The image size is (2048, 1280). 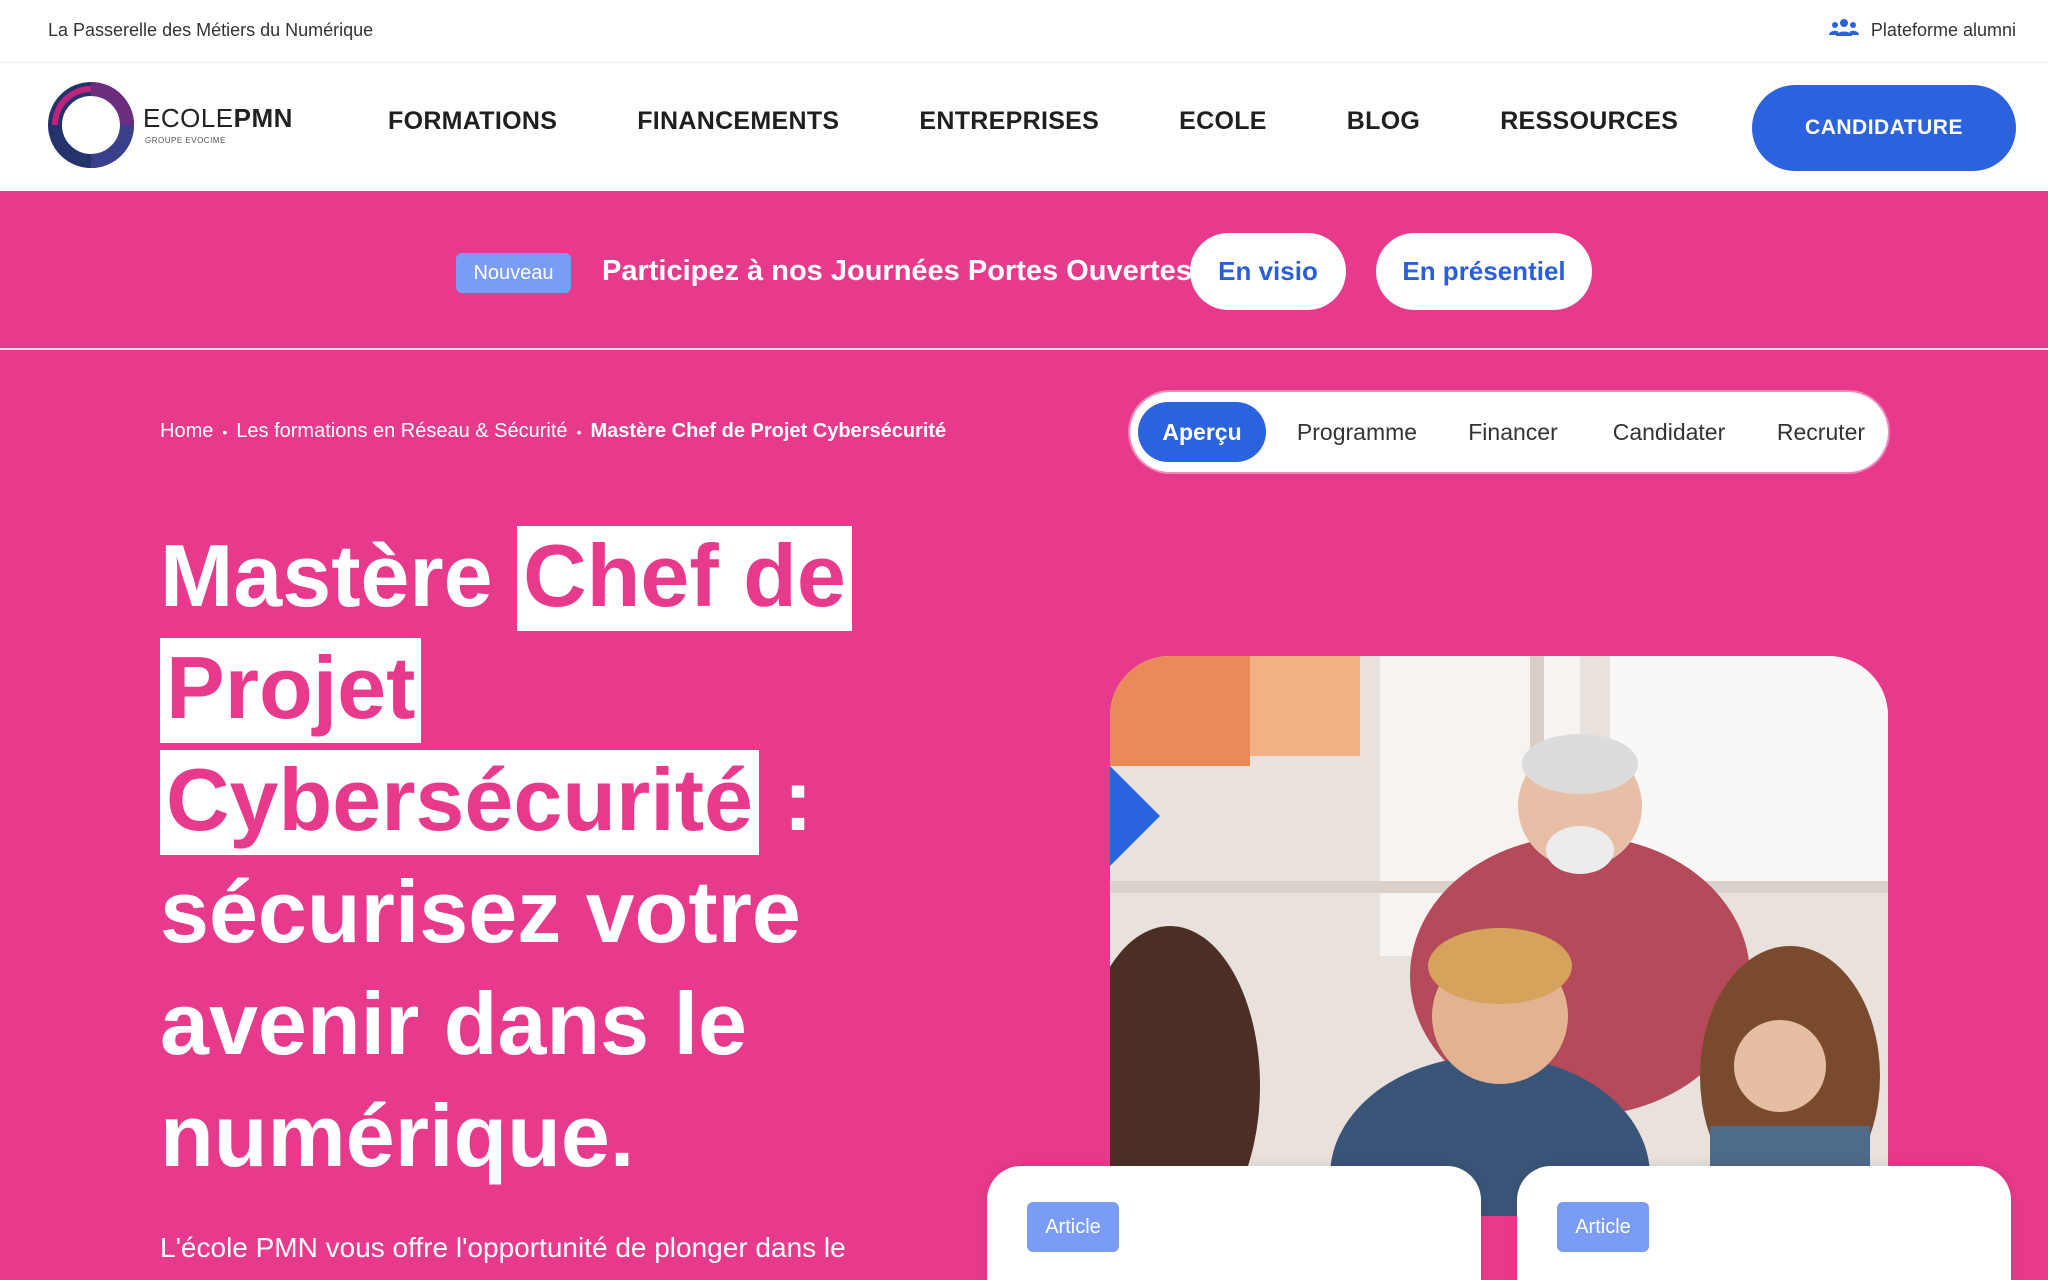 What do you see at coordinates (1484, 271) in the screenshot?
I see `presentiel-button: En présentiel` at bounding box center [1484, 271].